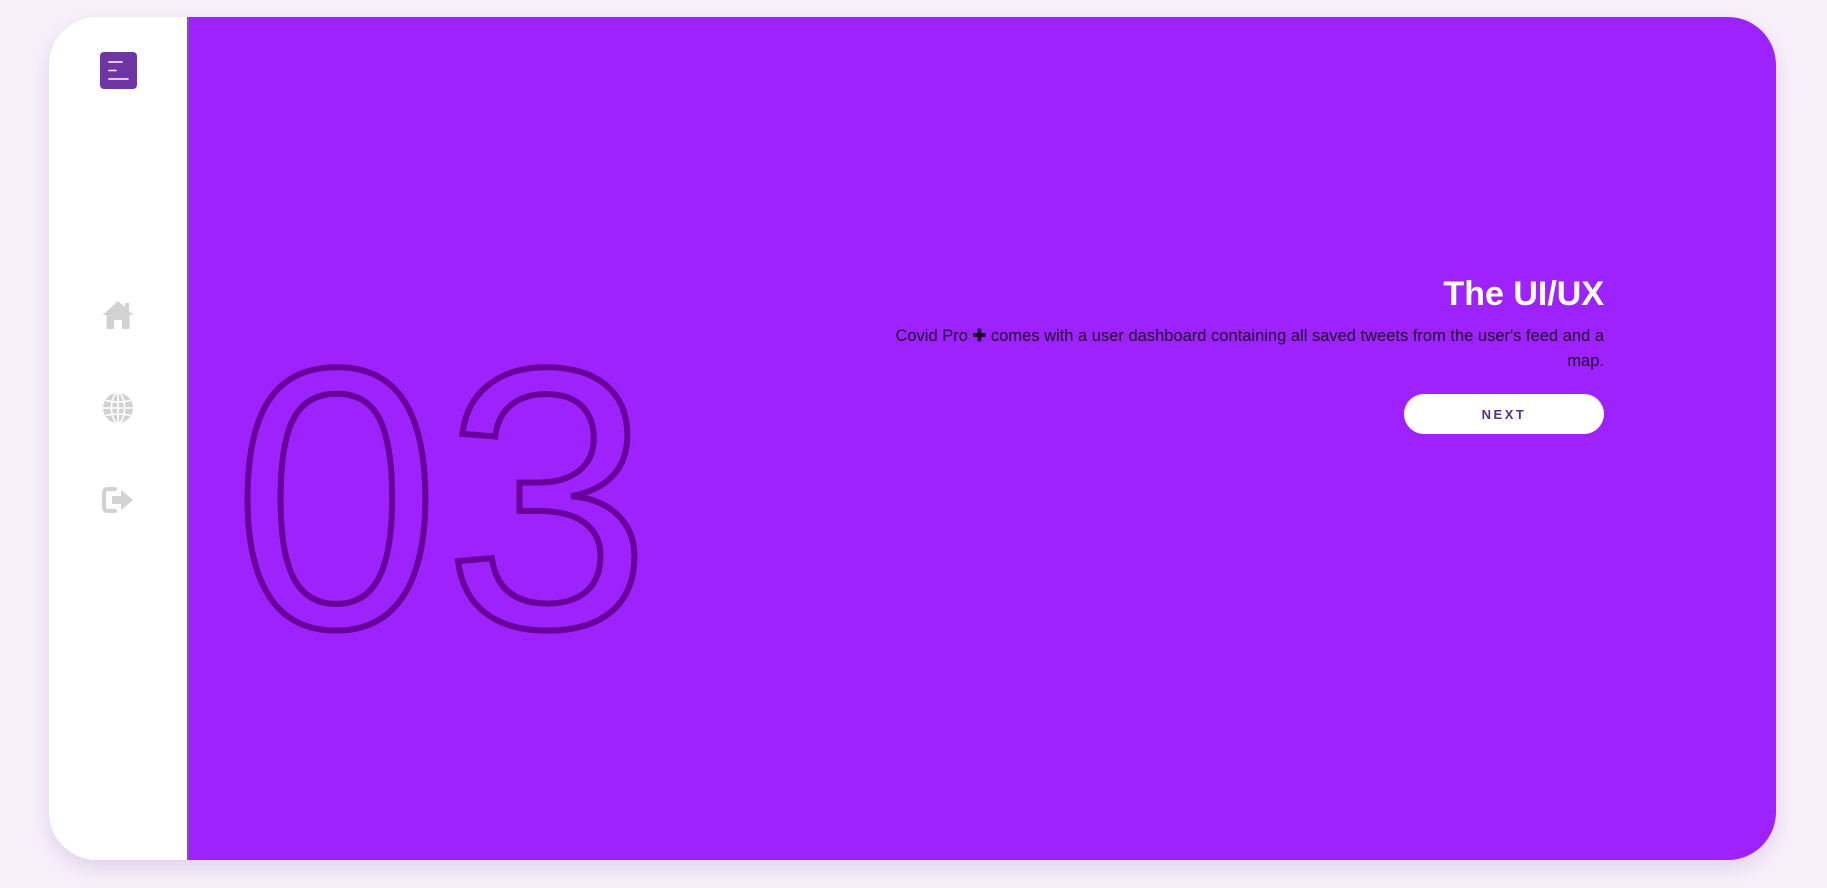 The image size is (1827, 888). Describe the element at coordinates (442, 498) in the screenshot. I see `step-number: 03` at that location.